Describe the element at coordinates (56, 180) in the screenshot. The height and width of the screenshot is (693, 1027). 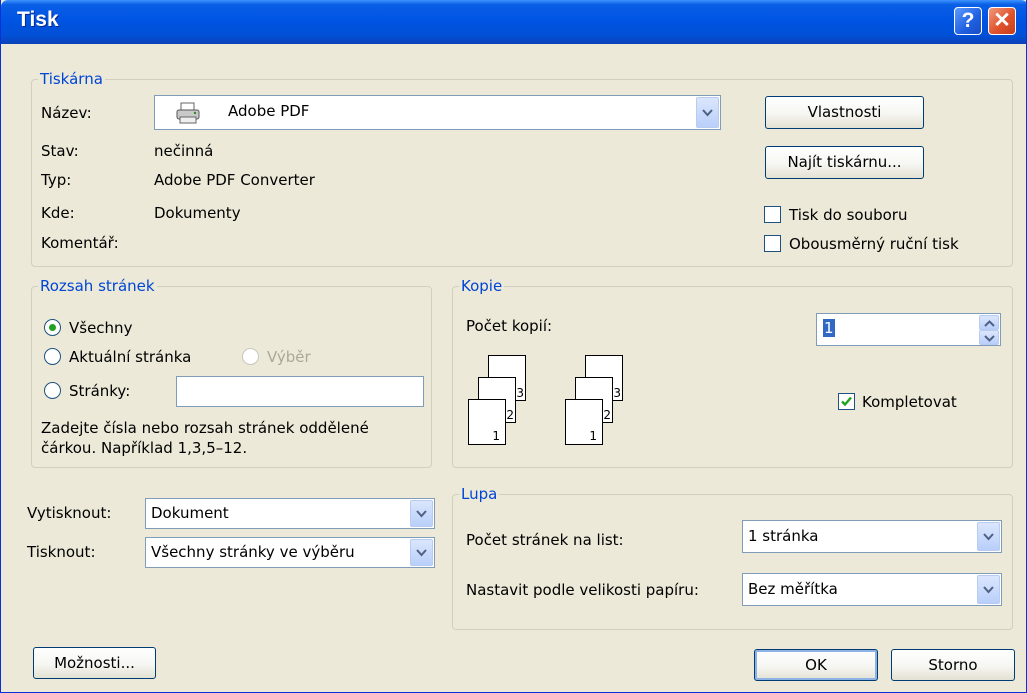
I see `type-label: Typ:` at that location.